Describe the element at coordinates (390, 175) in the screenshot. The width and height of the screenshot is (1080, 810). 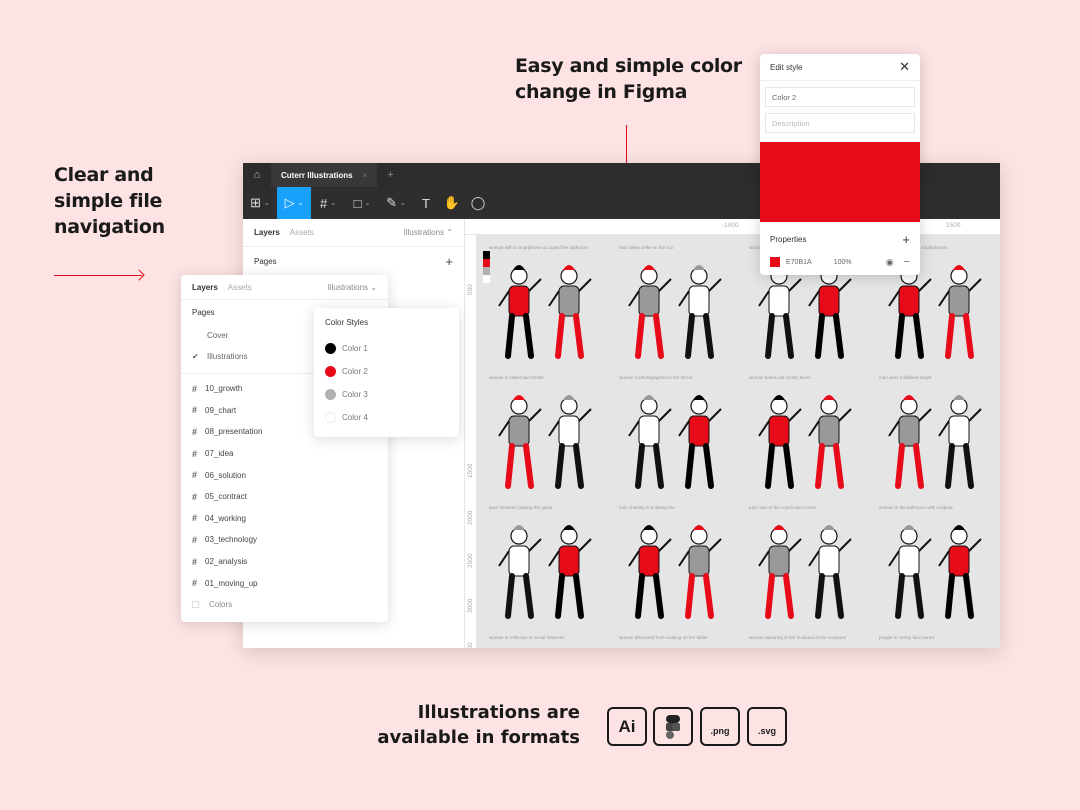
I see `new-tab-icon: +` at that location.